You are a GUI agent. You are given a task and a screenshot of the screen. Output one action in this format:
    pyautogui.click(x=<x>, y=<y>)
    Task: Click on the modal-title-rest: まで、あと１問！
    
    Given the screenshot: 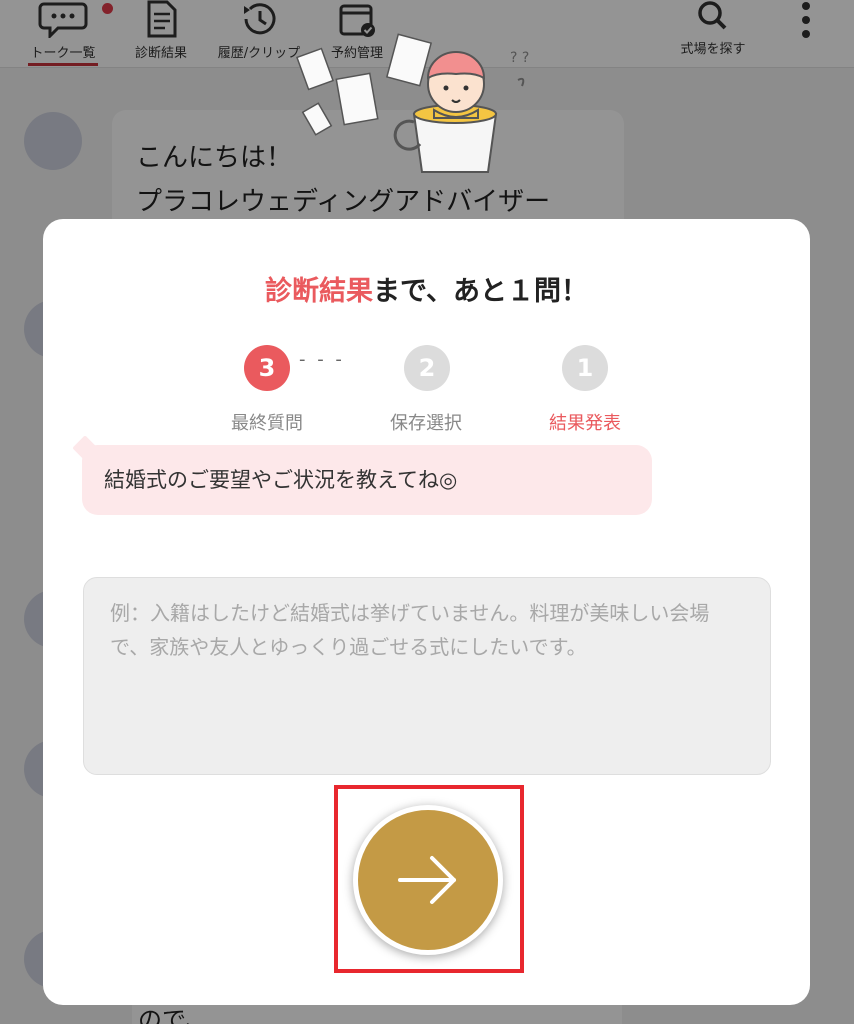 What is the action you would take?
    pyautogui.click(x=480, y=291)
    